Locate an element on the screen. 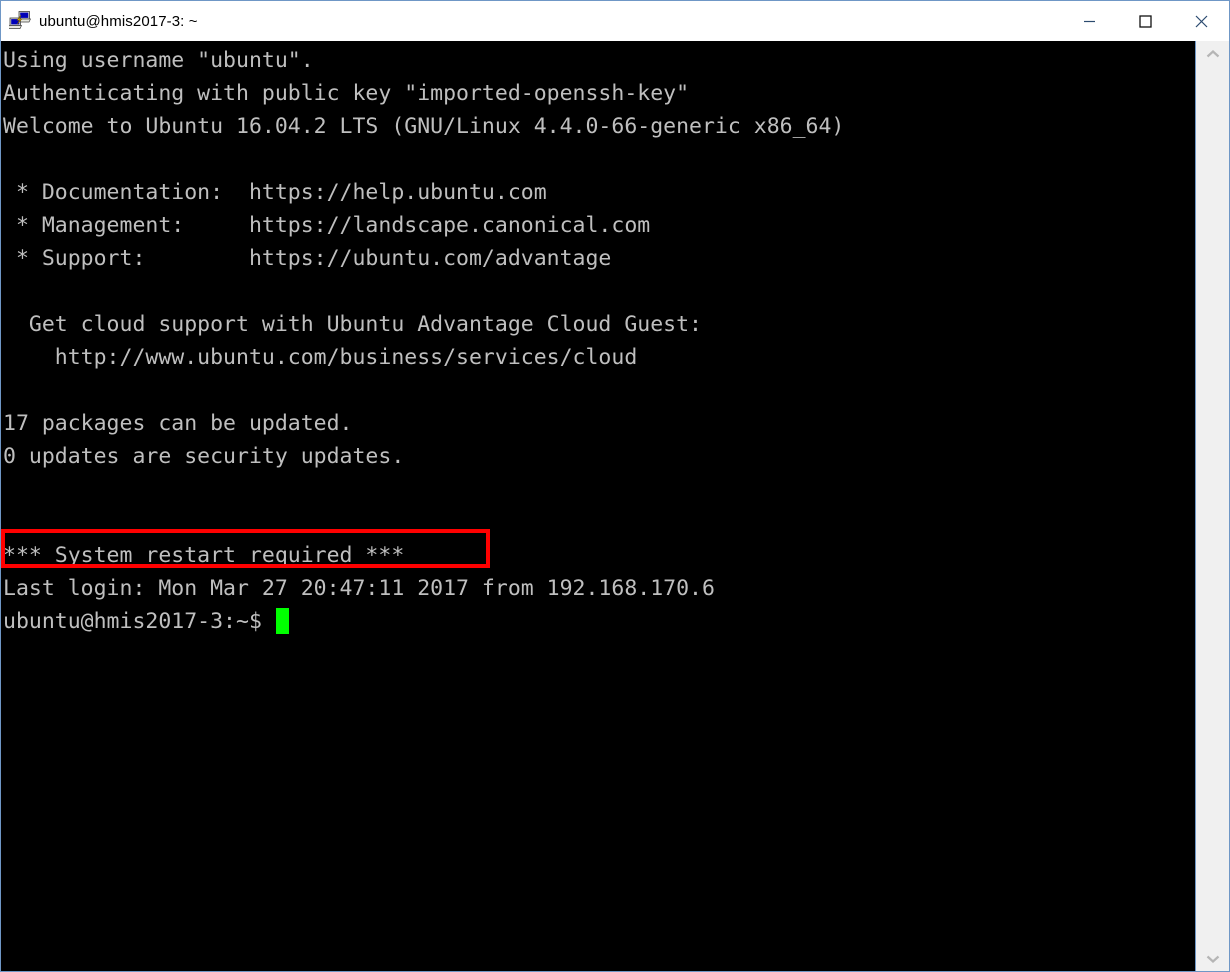 The height and width of the screenshot is (972, 1230). scroll-up-button is located at coordinates (1212, 54).